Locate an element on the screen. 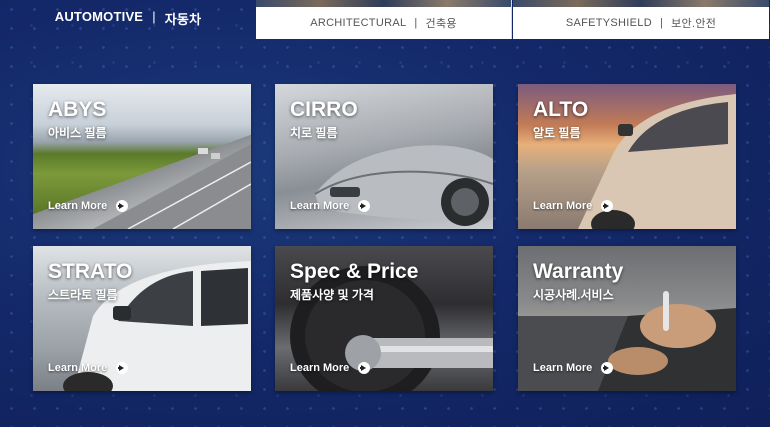 Image resolution: width=770 pixels, height=427 pixels. card-strato: STRATO 스트라토 필름 Learn More is located at coordinates (142, 318).